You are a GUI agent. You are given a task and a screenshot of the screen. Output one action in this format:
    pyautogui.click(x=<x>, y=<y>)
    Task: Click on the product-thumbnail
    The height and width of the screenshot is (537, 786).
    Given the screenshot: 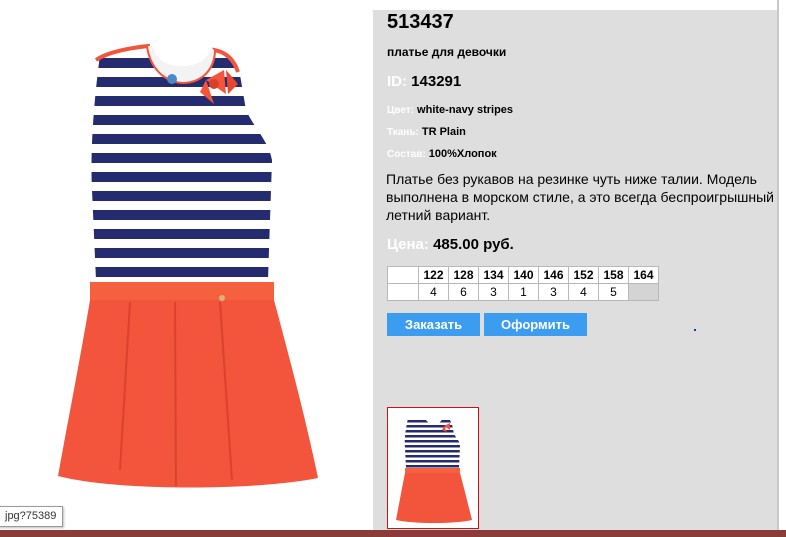 What is the action you would take?
    pyautogui.click(x=433, y=468)
    